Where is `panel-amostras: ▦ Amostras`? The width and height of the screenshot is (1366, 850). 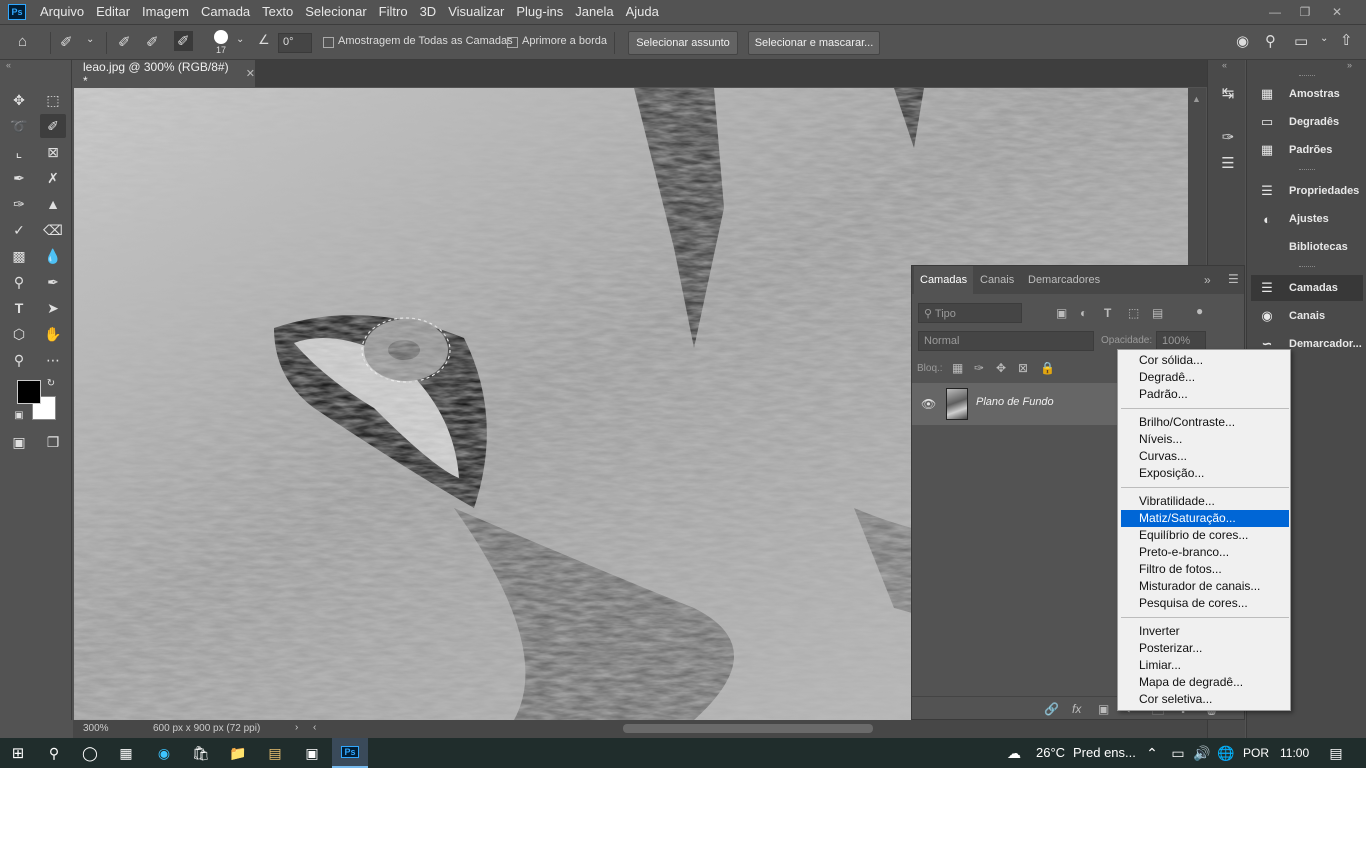 panel-amostras: ▦ Amostras is located at coordinates (1307, 94).